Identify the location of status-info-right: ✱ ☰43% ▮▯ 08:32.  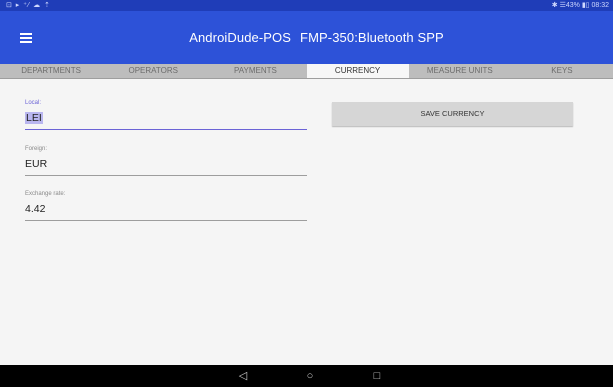
(580, 5).